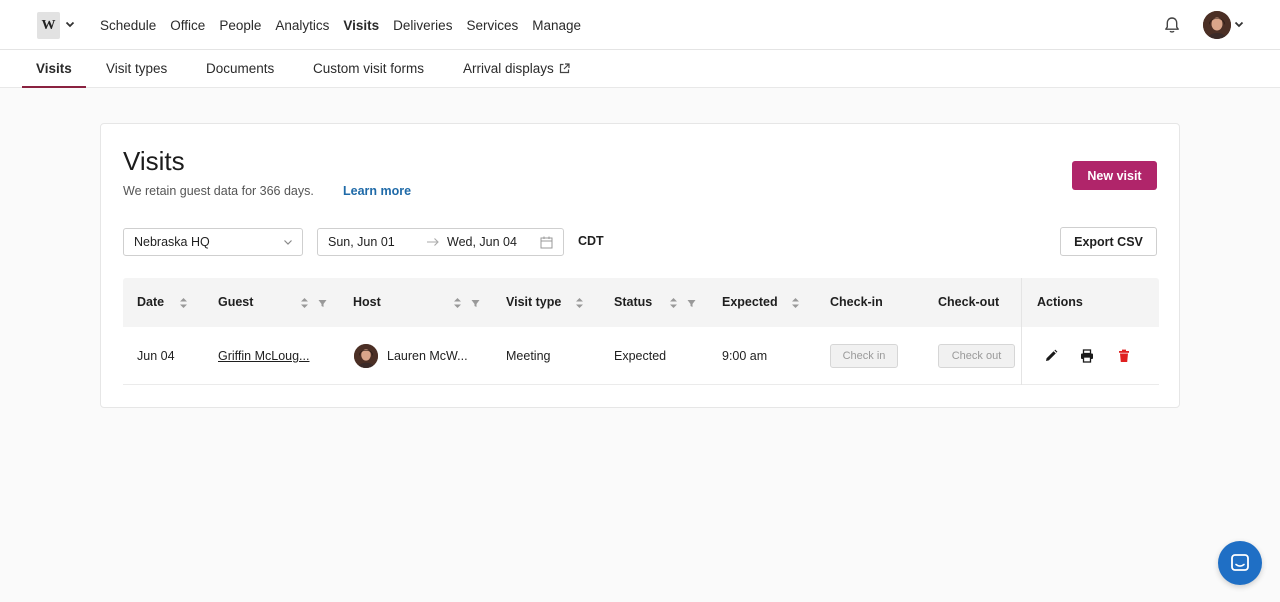 The width and height of the screenshot is (1280, 602). Describe the element at coordinates (440, 242) in the screenshot. I see `date-range-picker: Sun, Jun 01 Wed, Jun 04` at that location.